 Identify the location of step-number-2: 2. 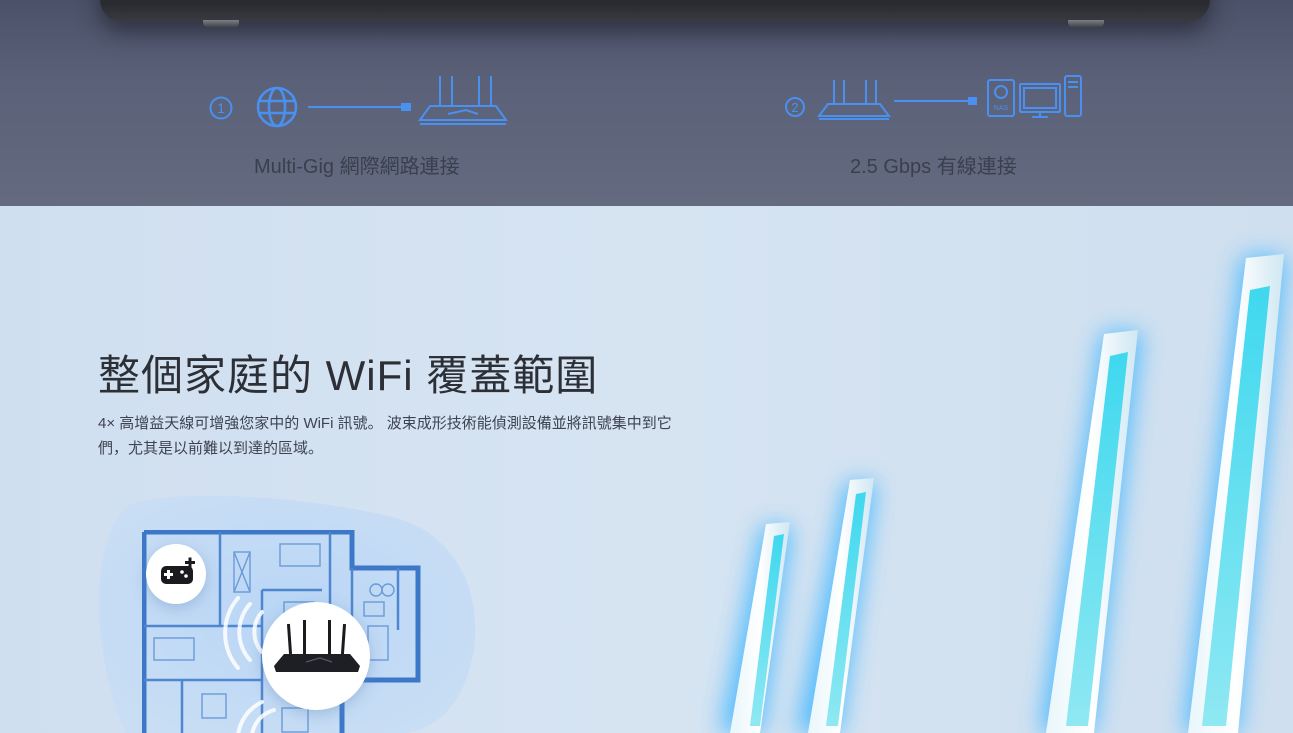
(795, 107).